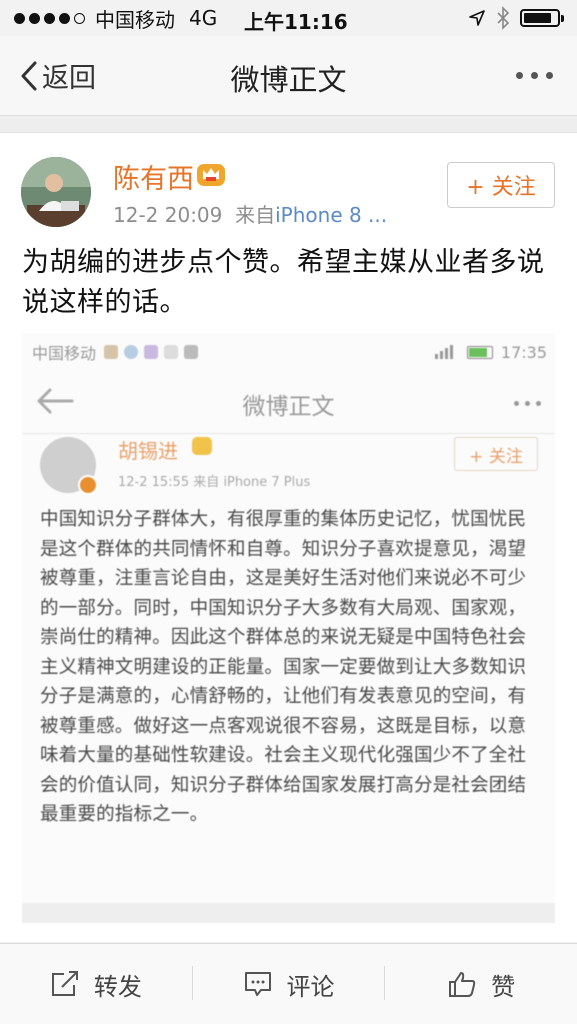  I want to click on embedded-author-name: 胡锡进, so click(148, 451).